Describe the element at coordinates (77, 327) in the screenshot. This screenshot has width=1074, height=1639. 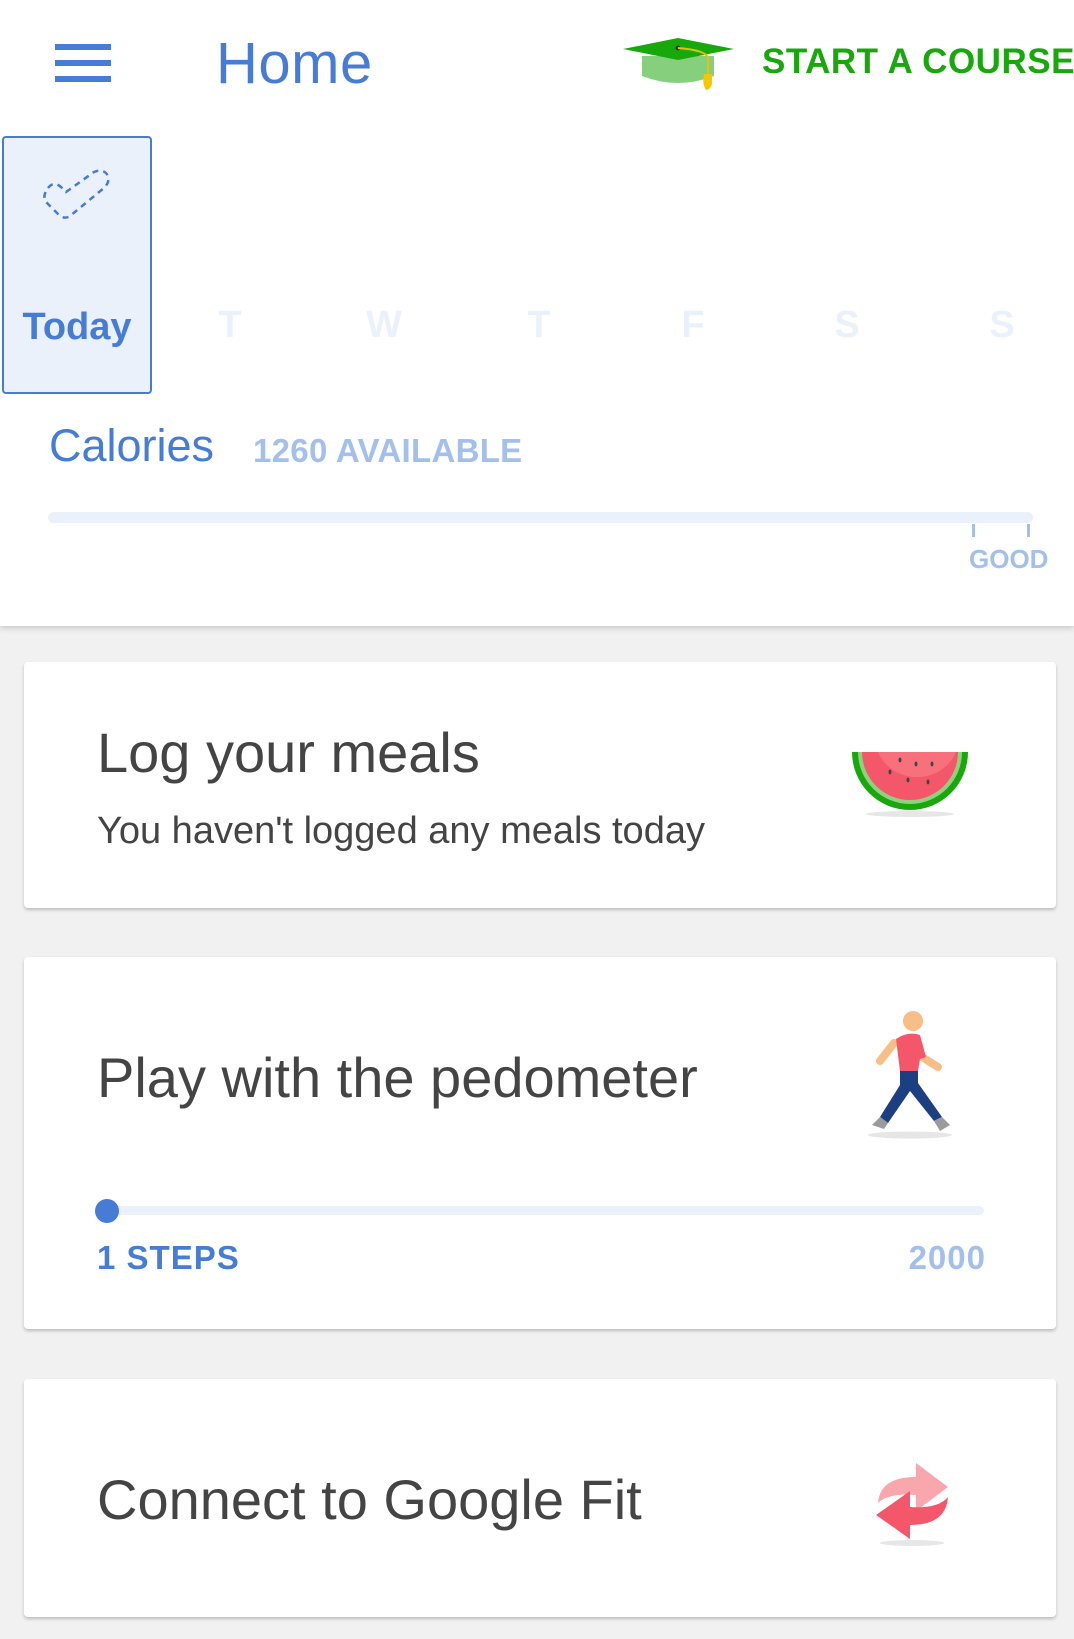
I see `today-label: Today` at that location.